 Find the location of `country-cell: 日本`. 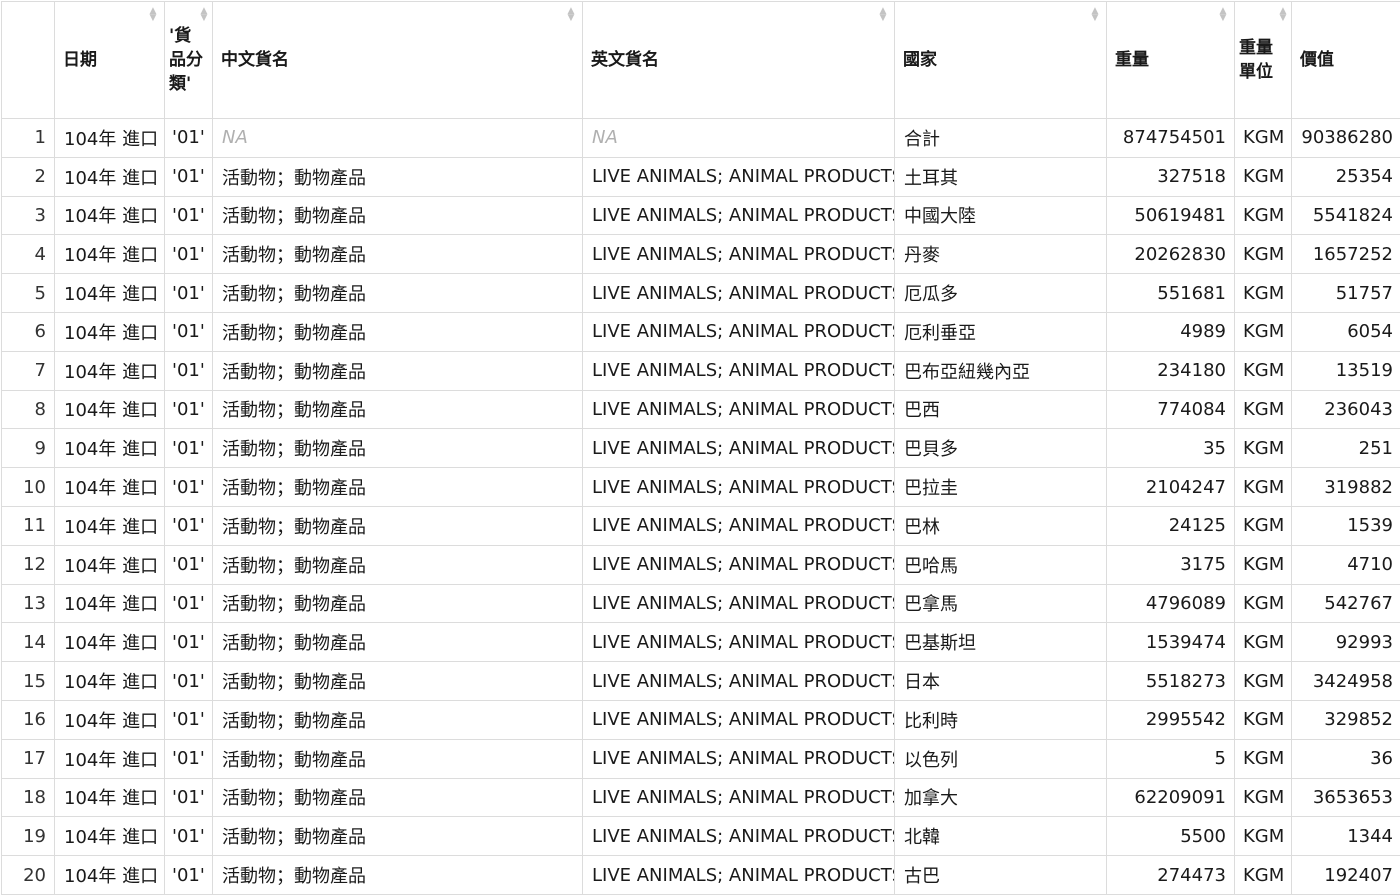

country-cell: 日本 is located at coordinates (1001, 681).